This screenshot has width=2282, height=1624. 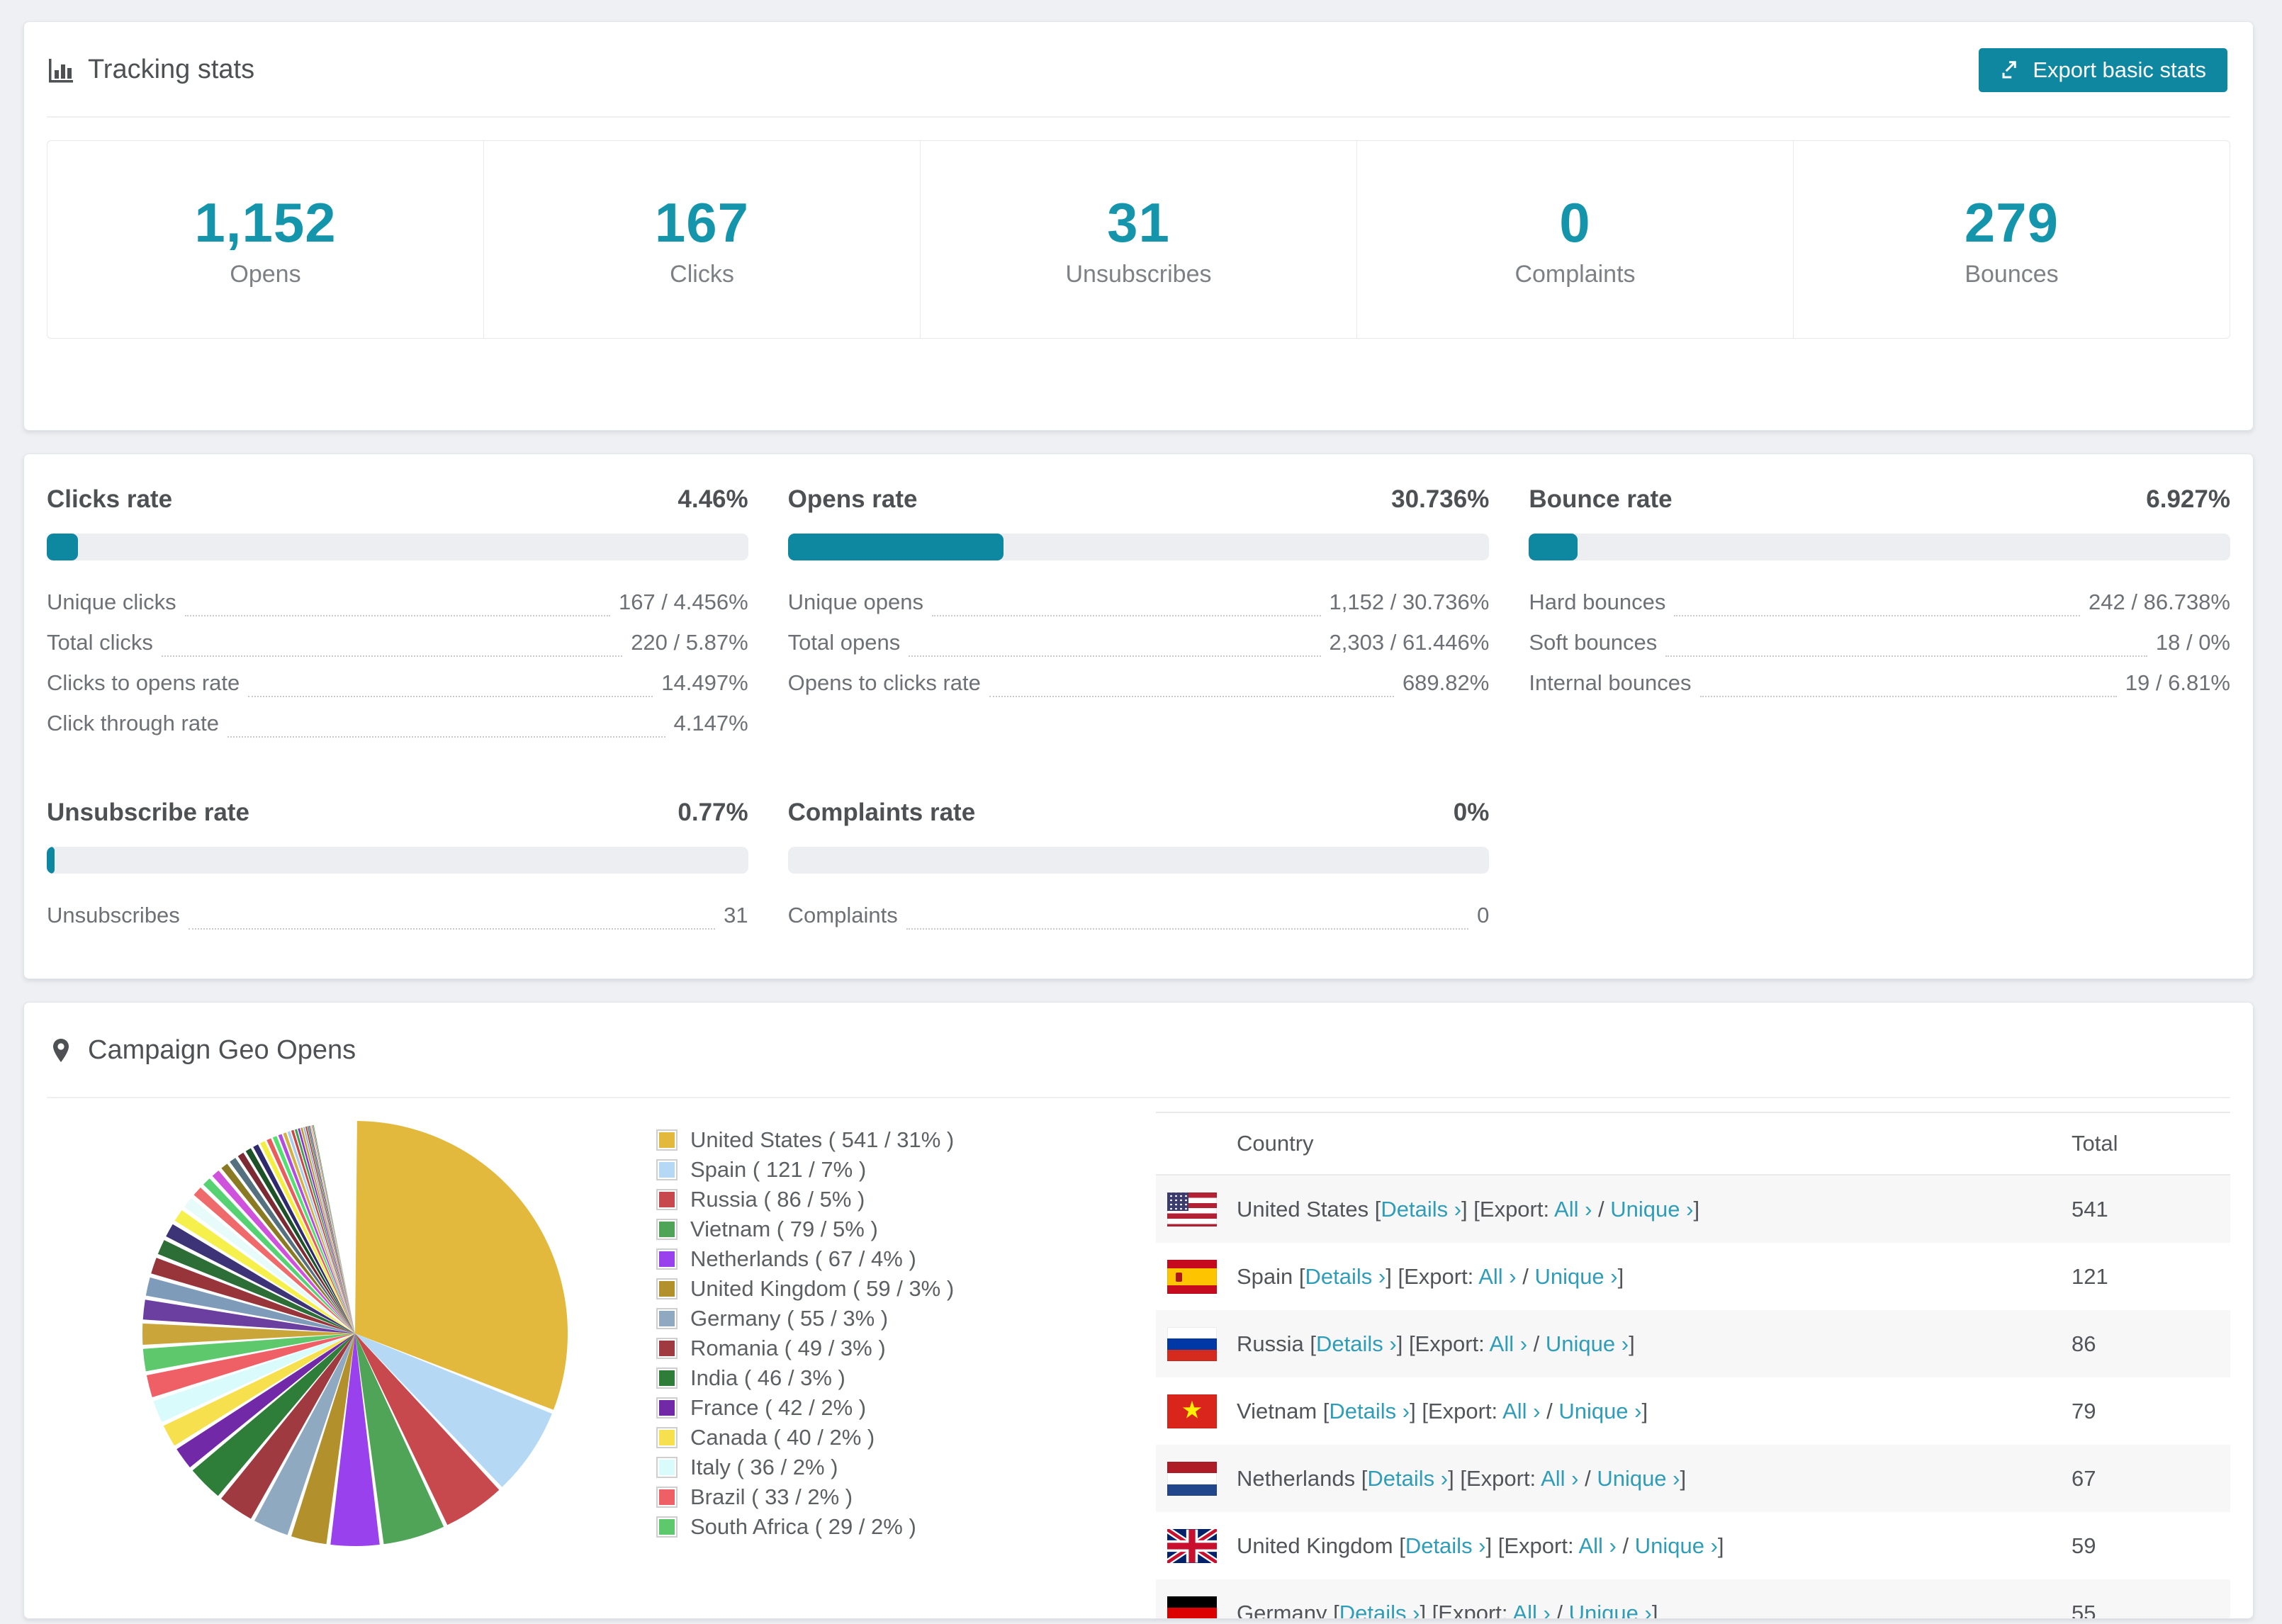 I want to click on legend-label: South Africa ( 29 / 2% ), so click(x=803, y=1526).